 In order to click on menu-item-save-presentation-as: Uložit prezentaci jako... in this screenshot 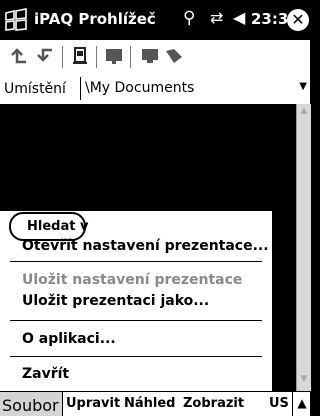, I will do `click(115, 301)`.